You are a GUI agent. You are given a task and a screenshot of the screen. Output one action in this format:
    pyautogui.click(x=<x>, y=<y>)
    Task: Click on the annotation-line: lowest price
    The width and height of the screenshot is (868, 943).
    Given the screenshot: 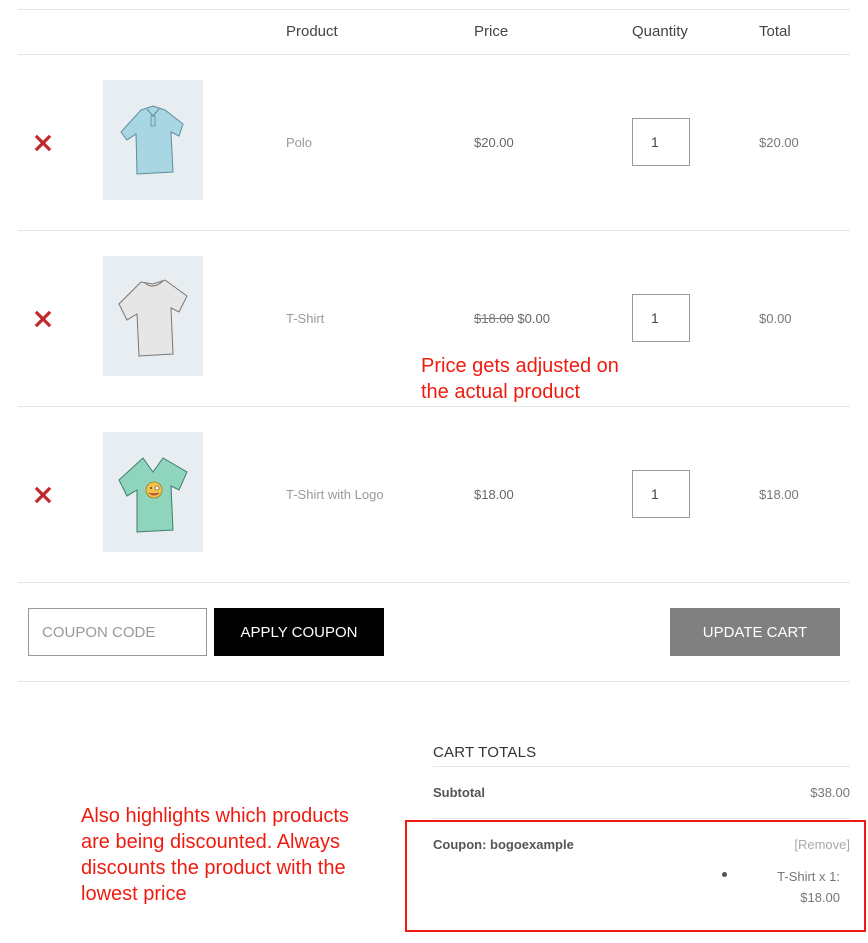 What is the action you would take?
    pyautogui.click(x=134, y=894)
    